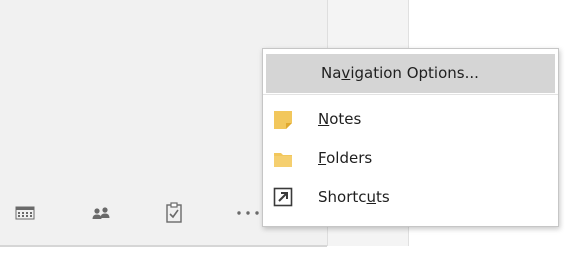 This screenshot has width=565, height=254. I want to click on calendar-icon, so click(25, 213).